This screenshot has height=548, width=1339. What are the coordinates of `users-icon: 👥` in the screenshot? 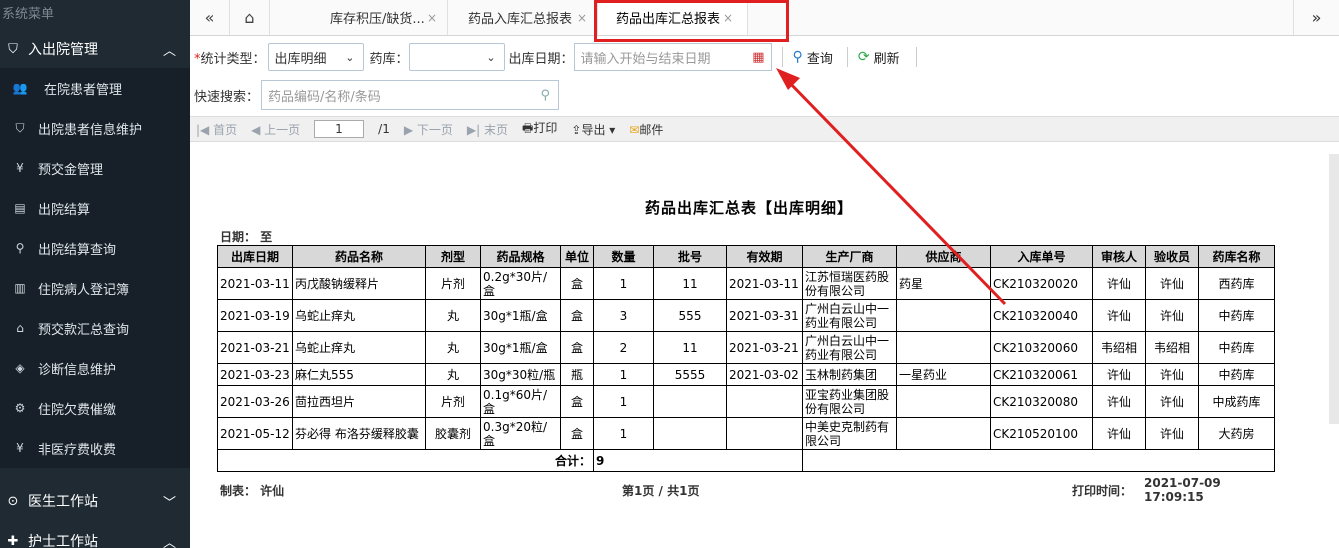 It's located at (20, 88).